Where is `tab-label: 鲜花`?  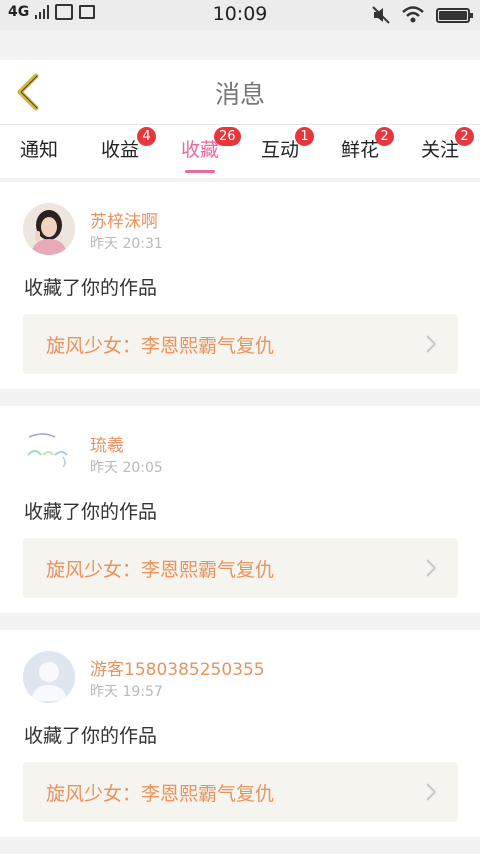
tab-label: 鲜花 is located at coordinates (360, 150).